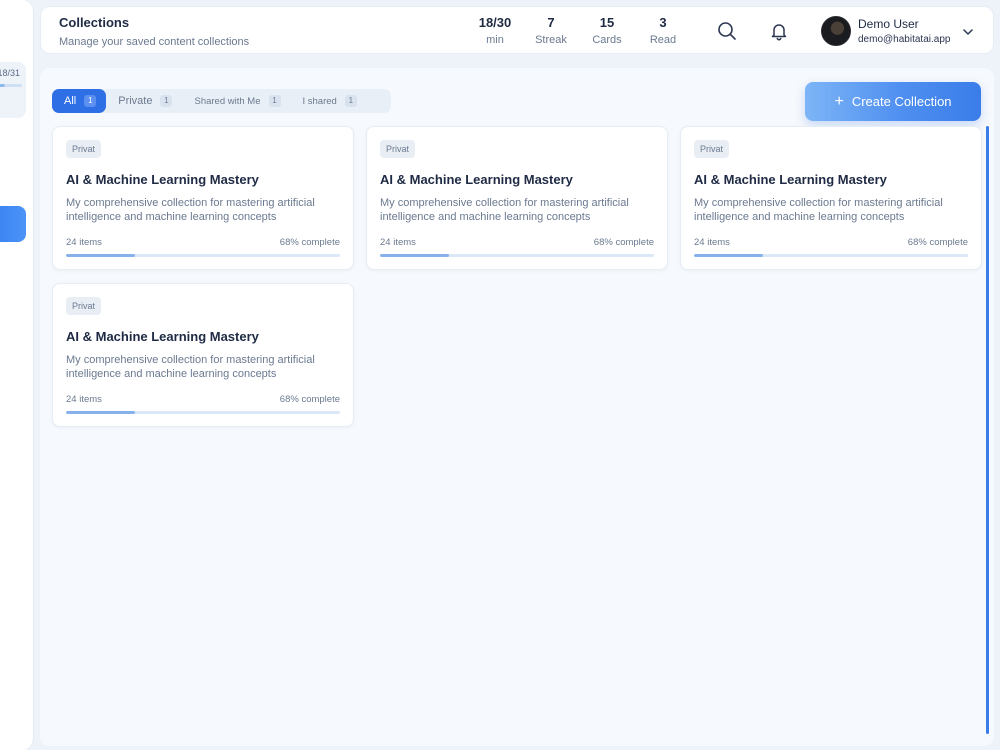 The width and height of the screenshot is (1000, 750). What do you see at coordinates (779, 31) in the screenshot?
I see `bell-icon` at bounding box center [779, 31].